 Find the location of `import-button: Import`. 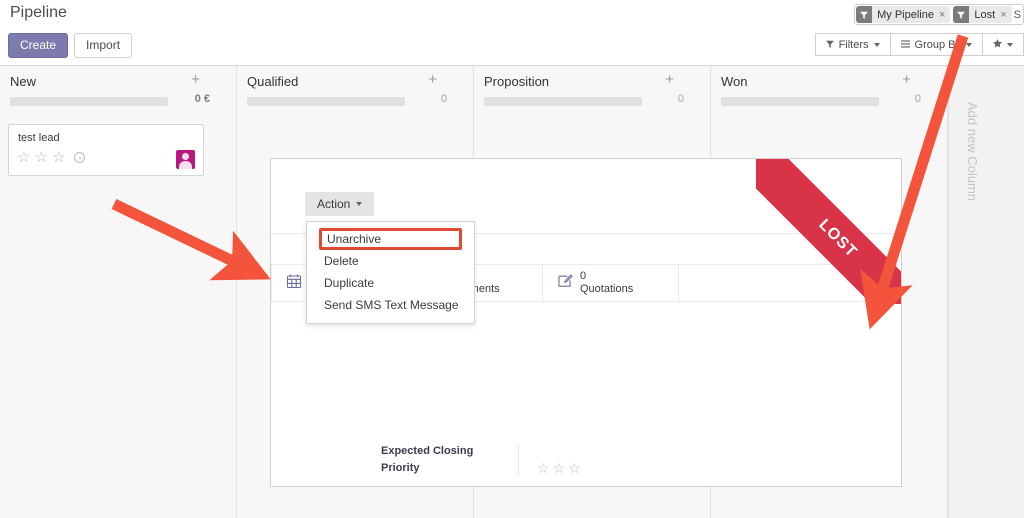

import-button: Import is located at coordinates (103, 45).